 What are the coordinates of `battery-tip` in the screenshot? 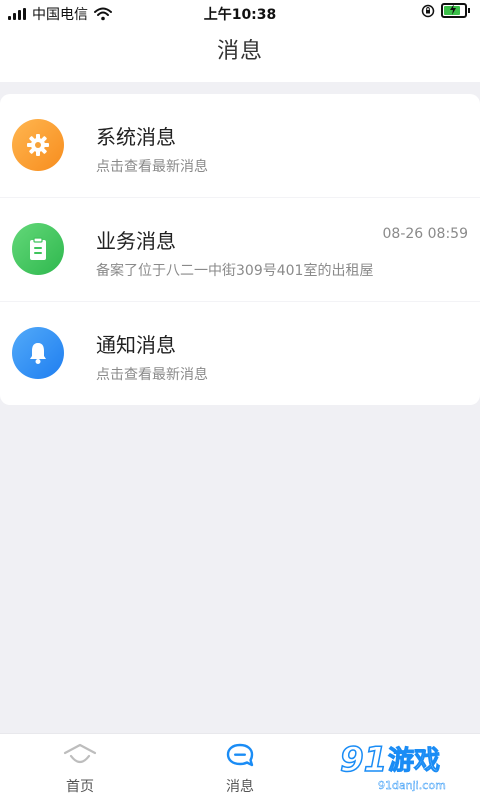 It's located at (469, 10).